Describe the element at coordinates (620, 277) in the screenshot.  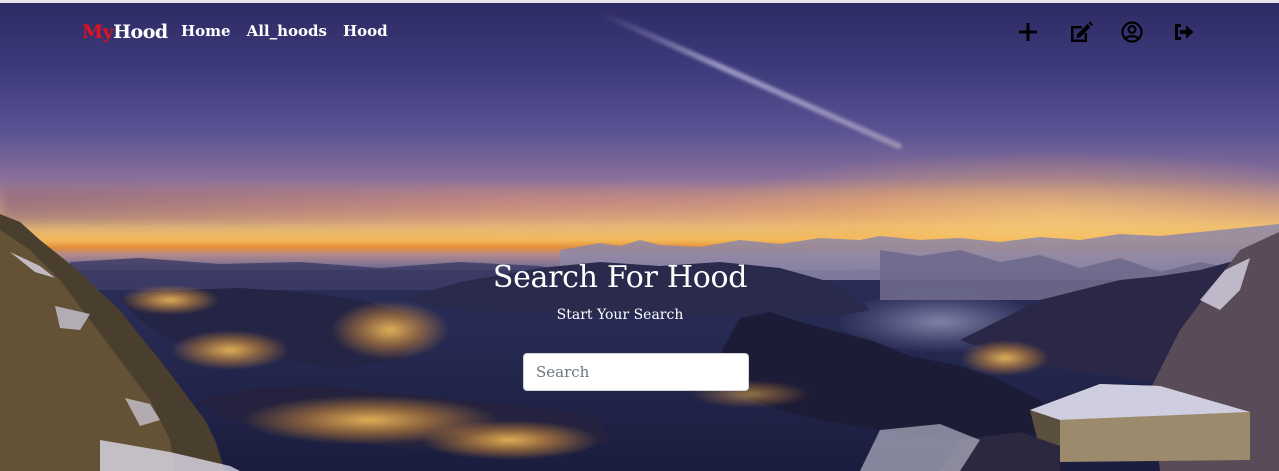
I see `hero-title: Search For Hood` at that location.